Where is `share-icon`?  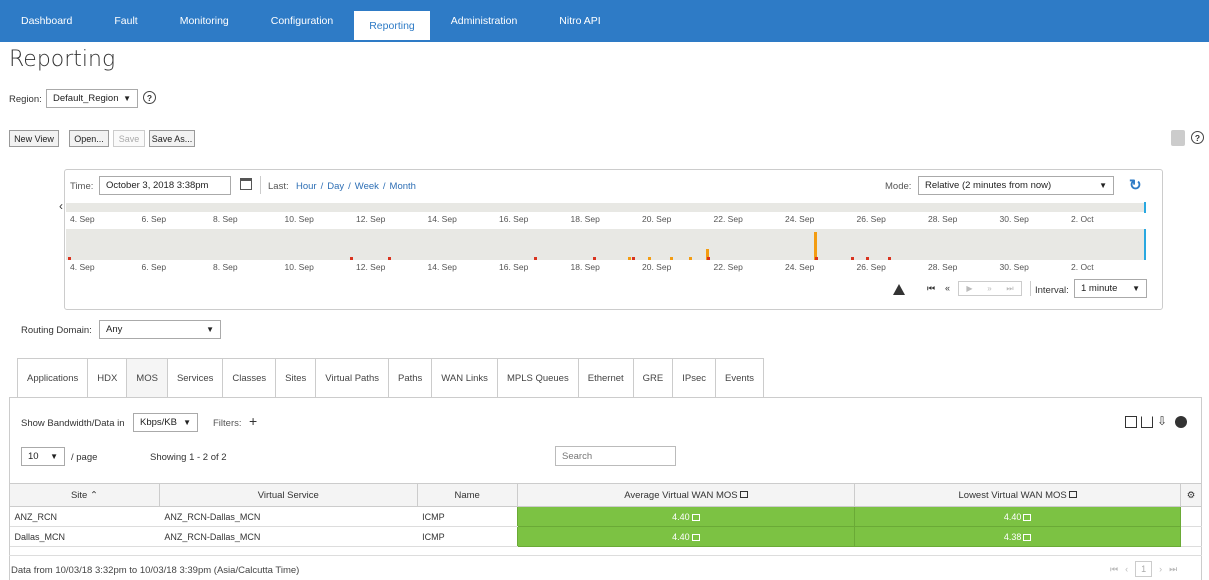 share-icon is located at coordinates (1147, 422).